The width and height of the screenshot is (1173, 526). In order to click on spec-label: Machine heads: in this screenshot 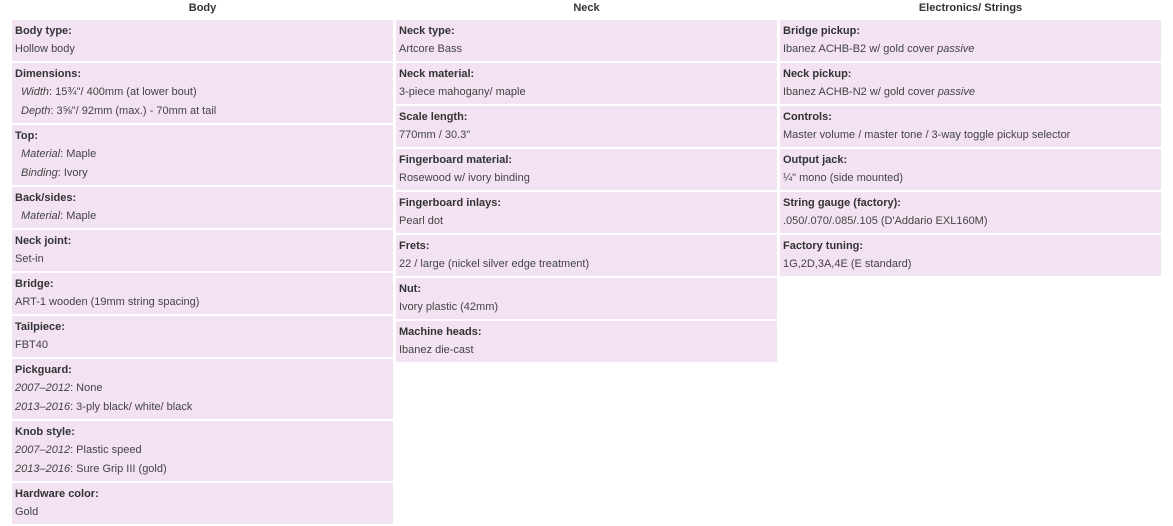, I will do `click(440, 332)`.